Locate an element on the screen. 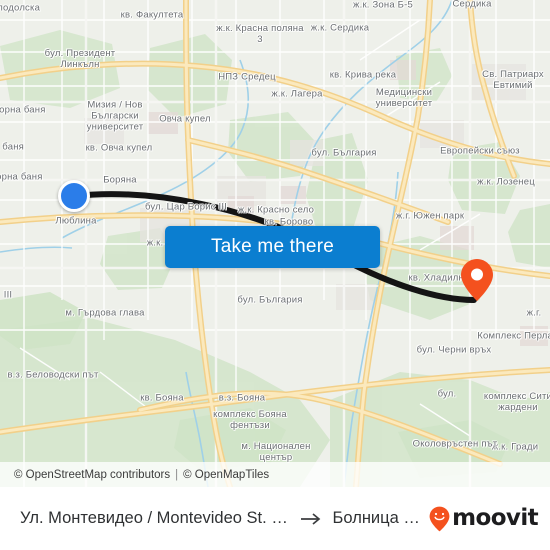  moovit-logo: moovit is located at coordinates (484, 518).